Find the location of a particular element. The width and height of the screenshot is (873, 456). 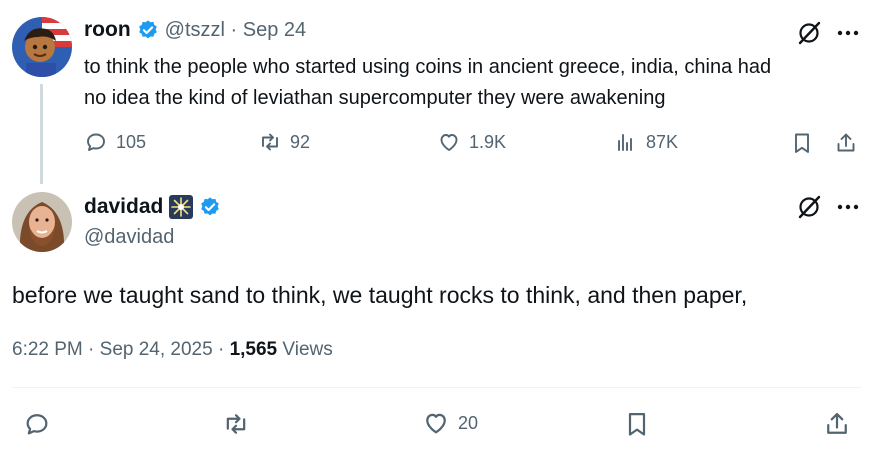

like-button: 1.9K is located at coordinates (471, 142).